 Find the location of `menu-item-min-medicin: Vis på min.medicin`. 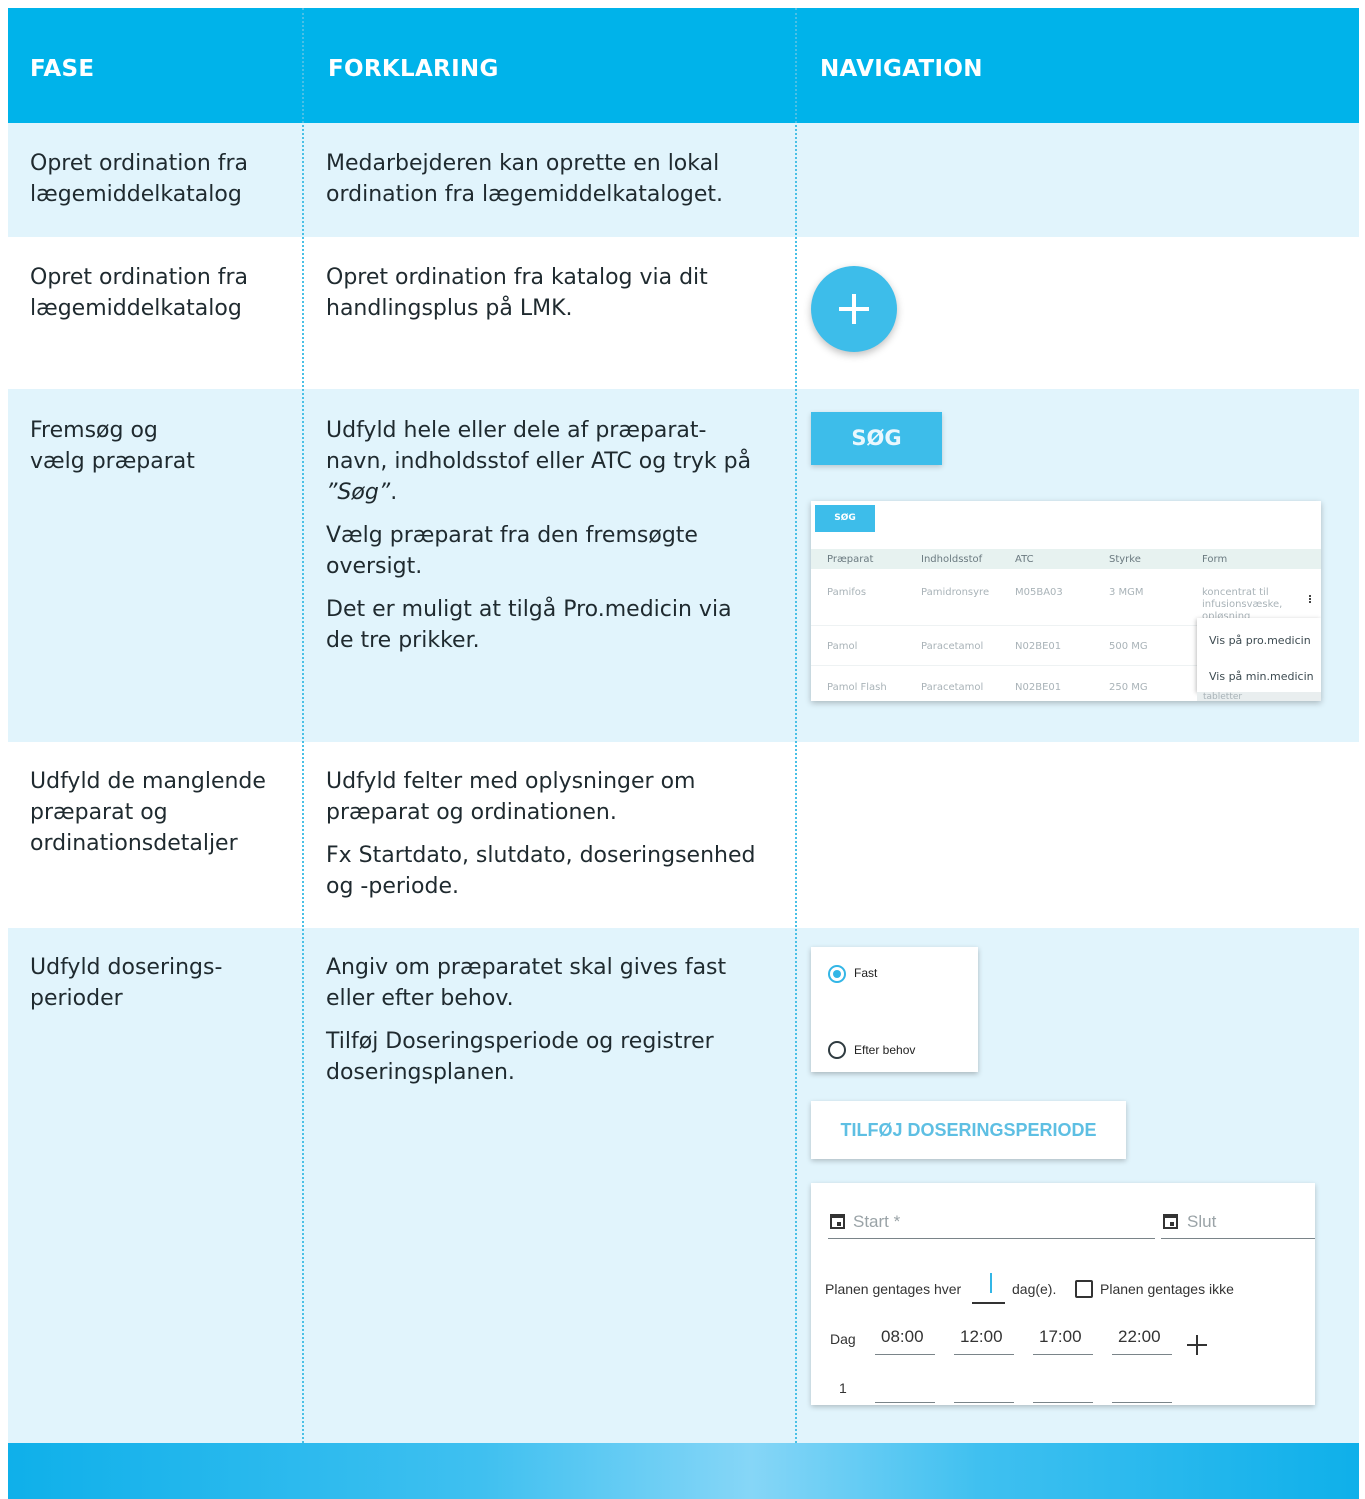

menu-item-min-medicin: Vis på min.medicin is located at coordinates (1261, 676).